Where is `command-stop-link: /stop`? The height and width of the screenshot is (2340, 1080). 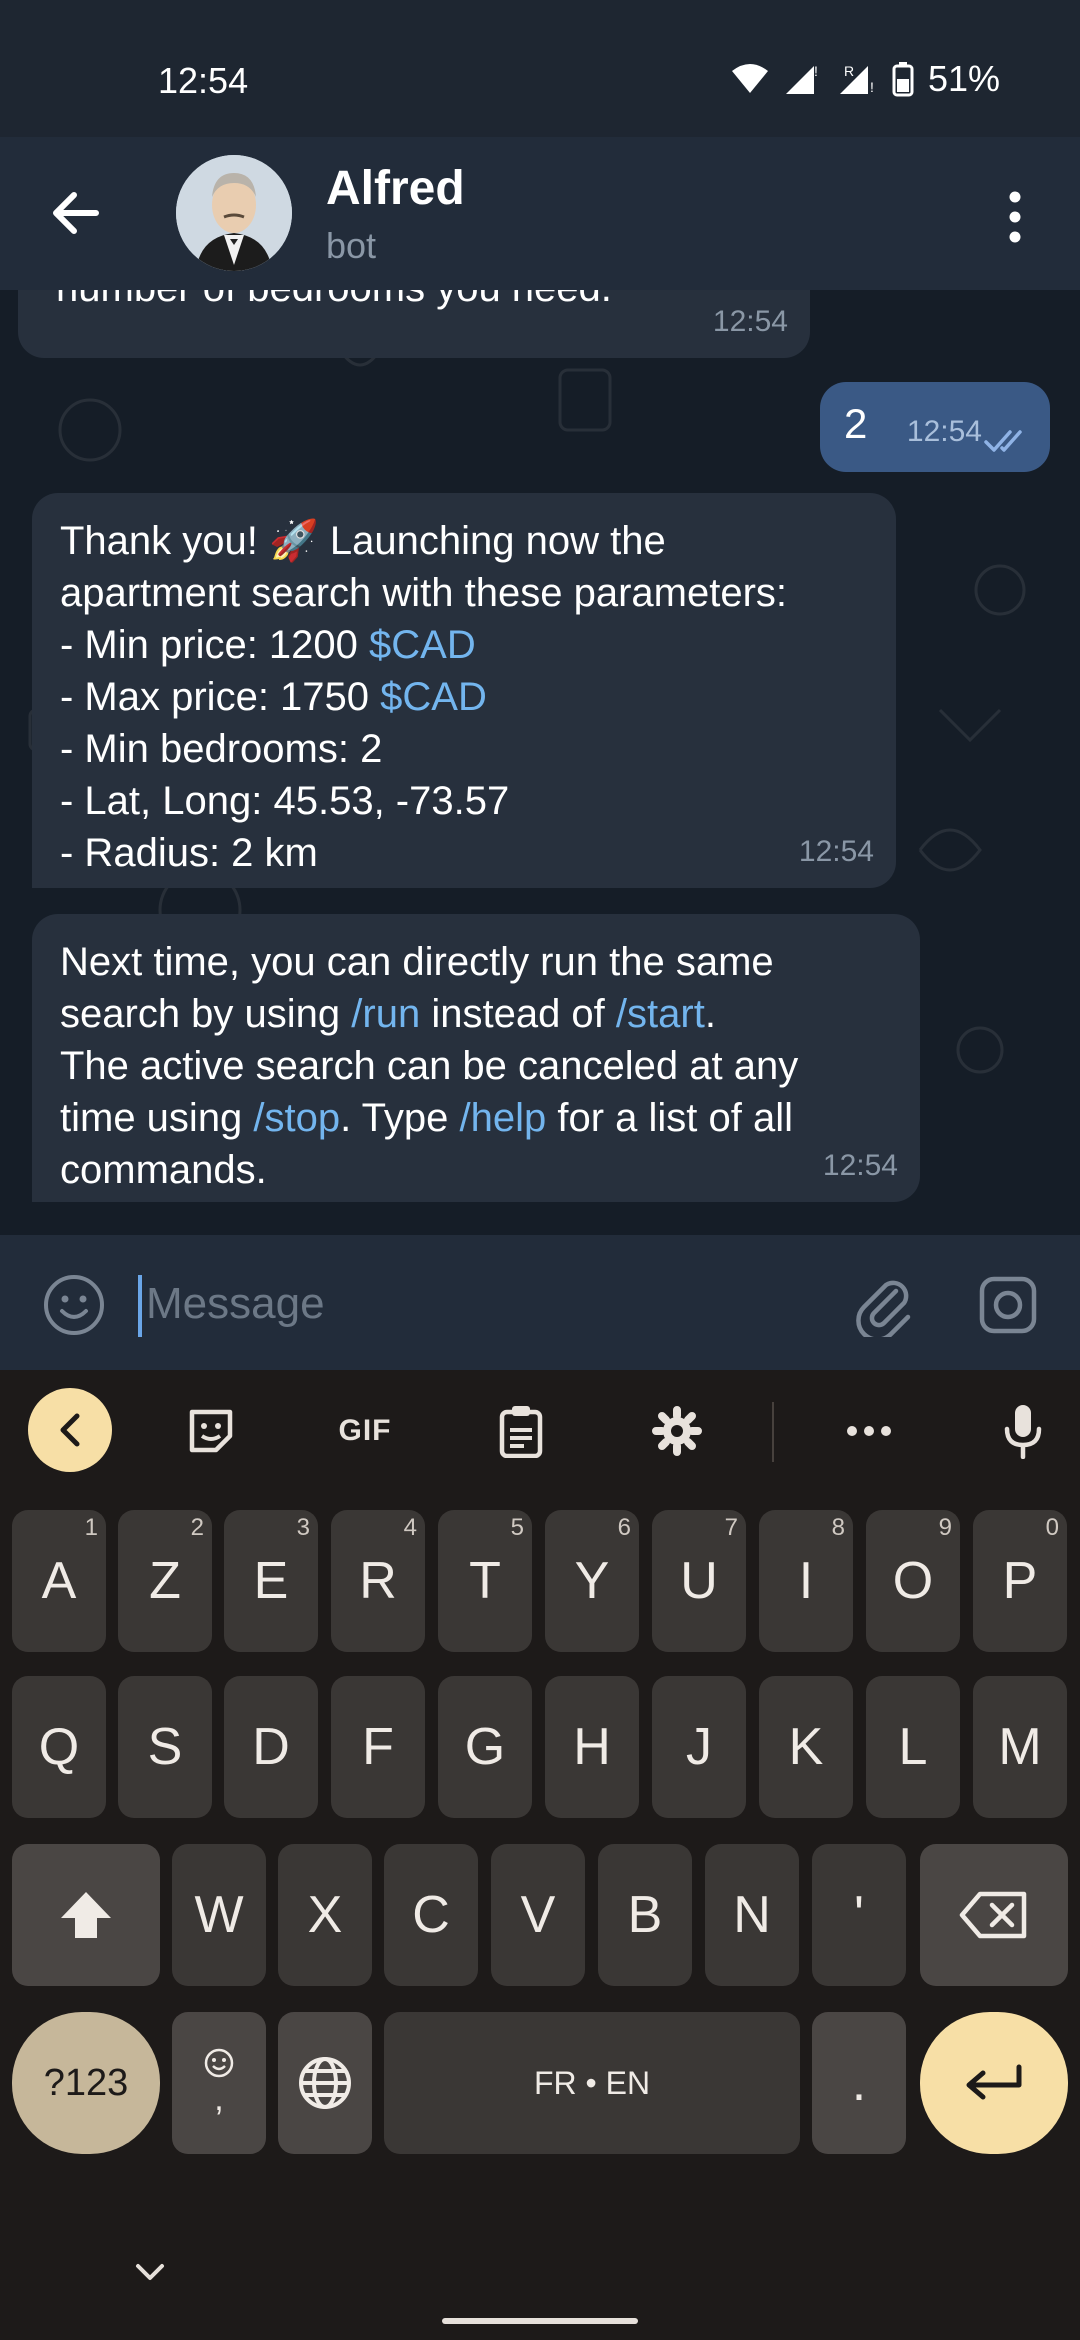
command-stop-link: /stop is located at coordinates (296, 1118).